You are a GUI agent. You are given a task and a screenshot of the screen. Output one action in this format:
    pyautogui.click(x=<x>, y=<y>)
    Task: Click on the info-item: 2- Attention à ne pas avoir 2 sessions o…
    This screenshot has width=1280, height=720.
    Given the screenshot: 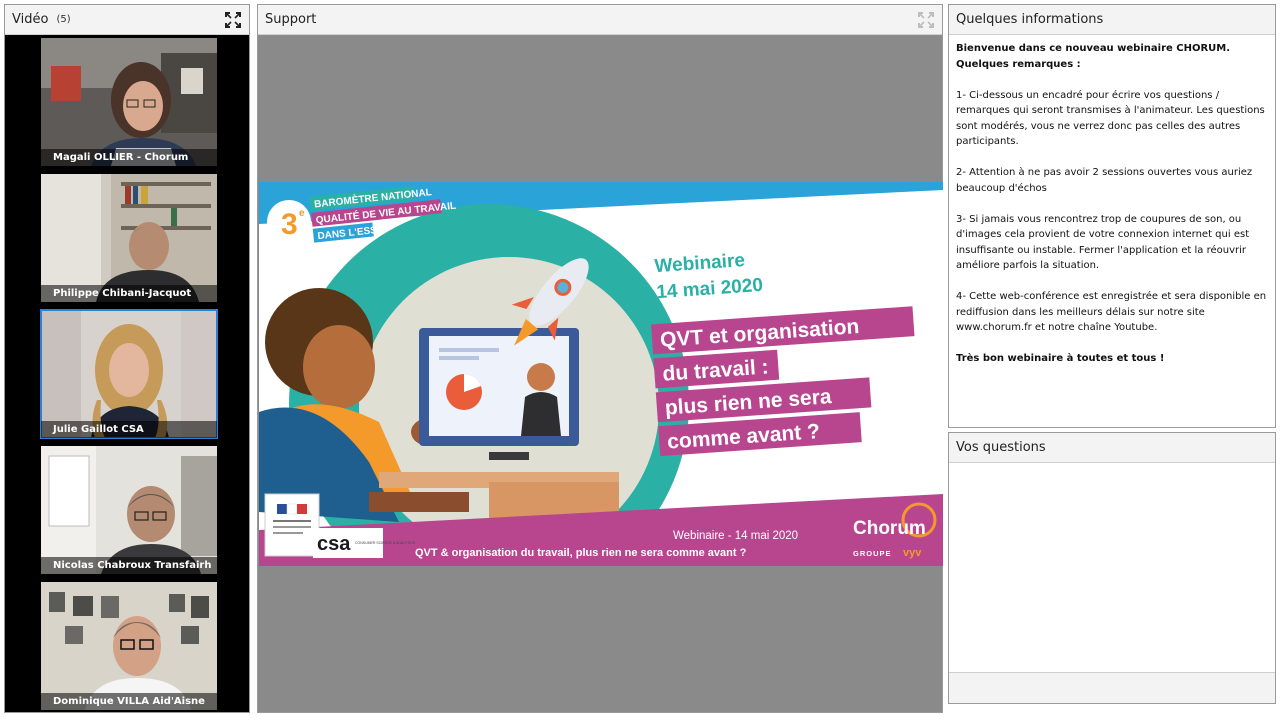 What is the action you would take?
    pyautogui.click(x=1104, y=180)
    